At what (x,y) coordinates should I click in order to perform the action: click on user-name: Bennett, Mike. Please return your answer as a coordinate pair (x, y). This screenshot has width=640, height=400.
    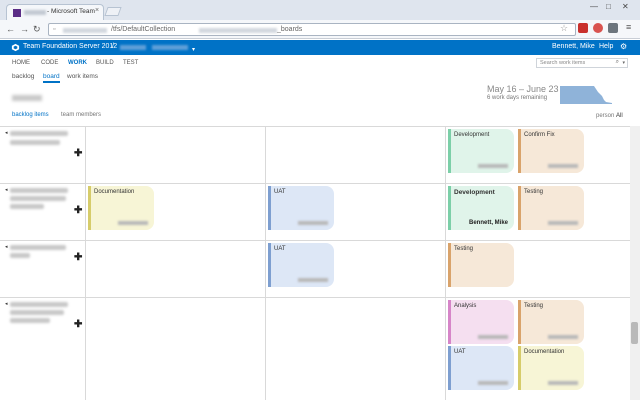
    Looking at the image, I should click on (573, 46).